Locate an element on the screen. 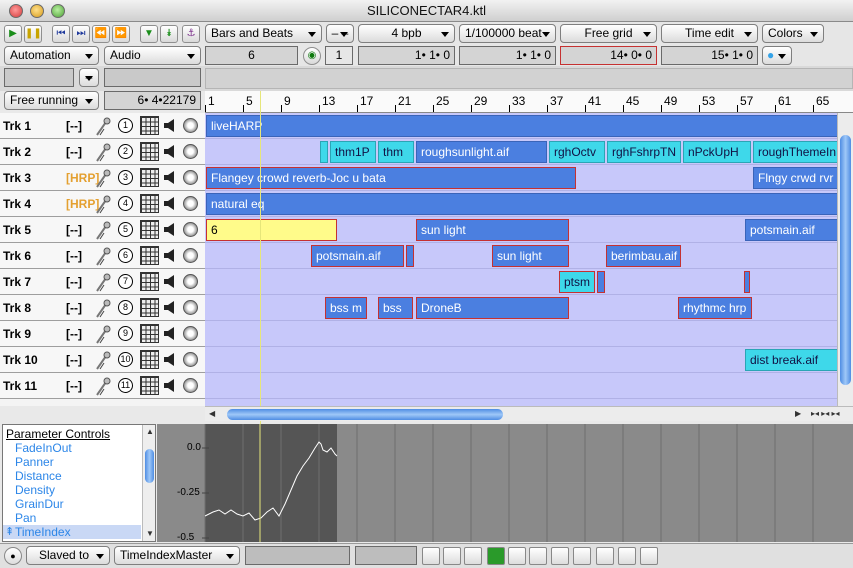 This screenshot has width=853, height=568. track-header: Trk 7 [--] 7 is located at coordinates (102, 282).